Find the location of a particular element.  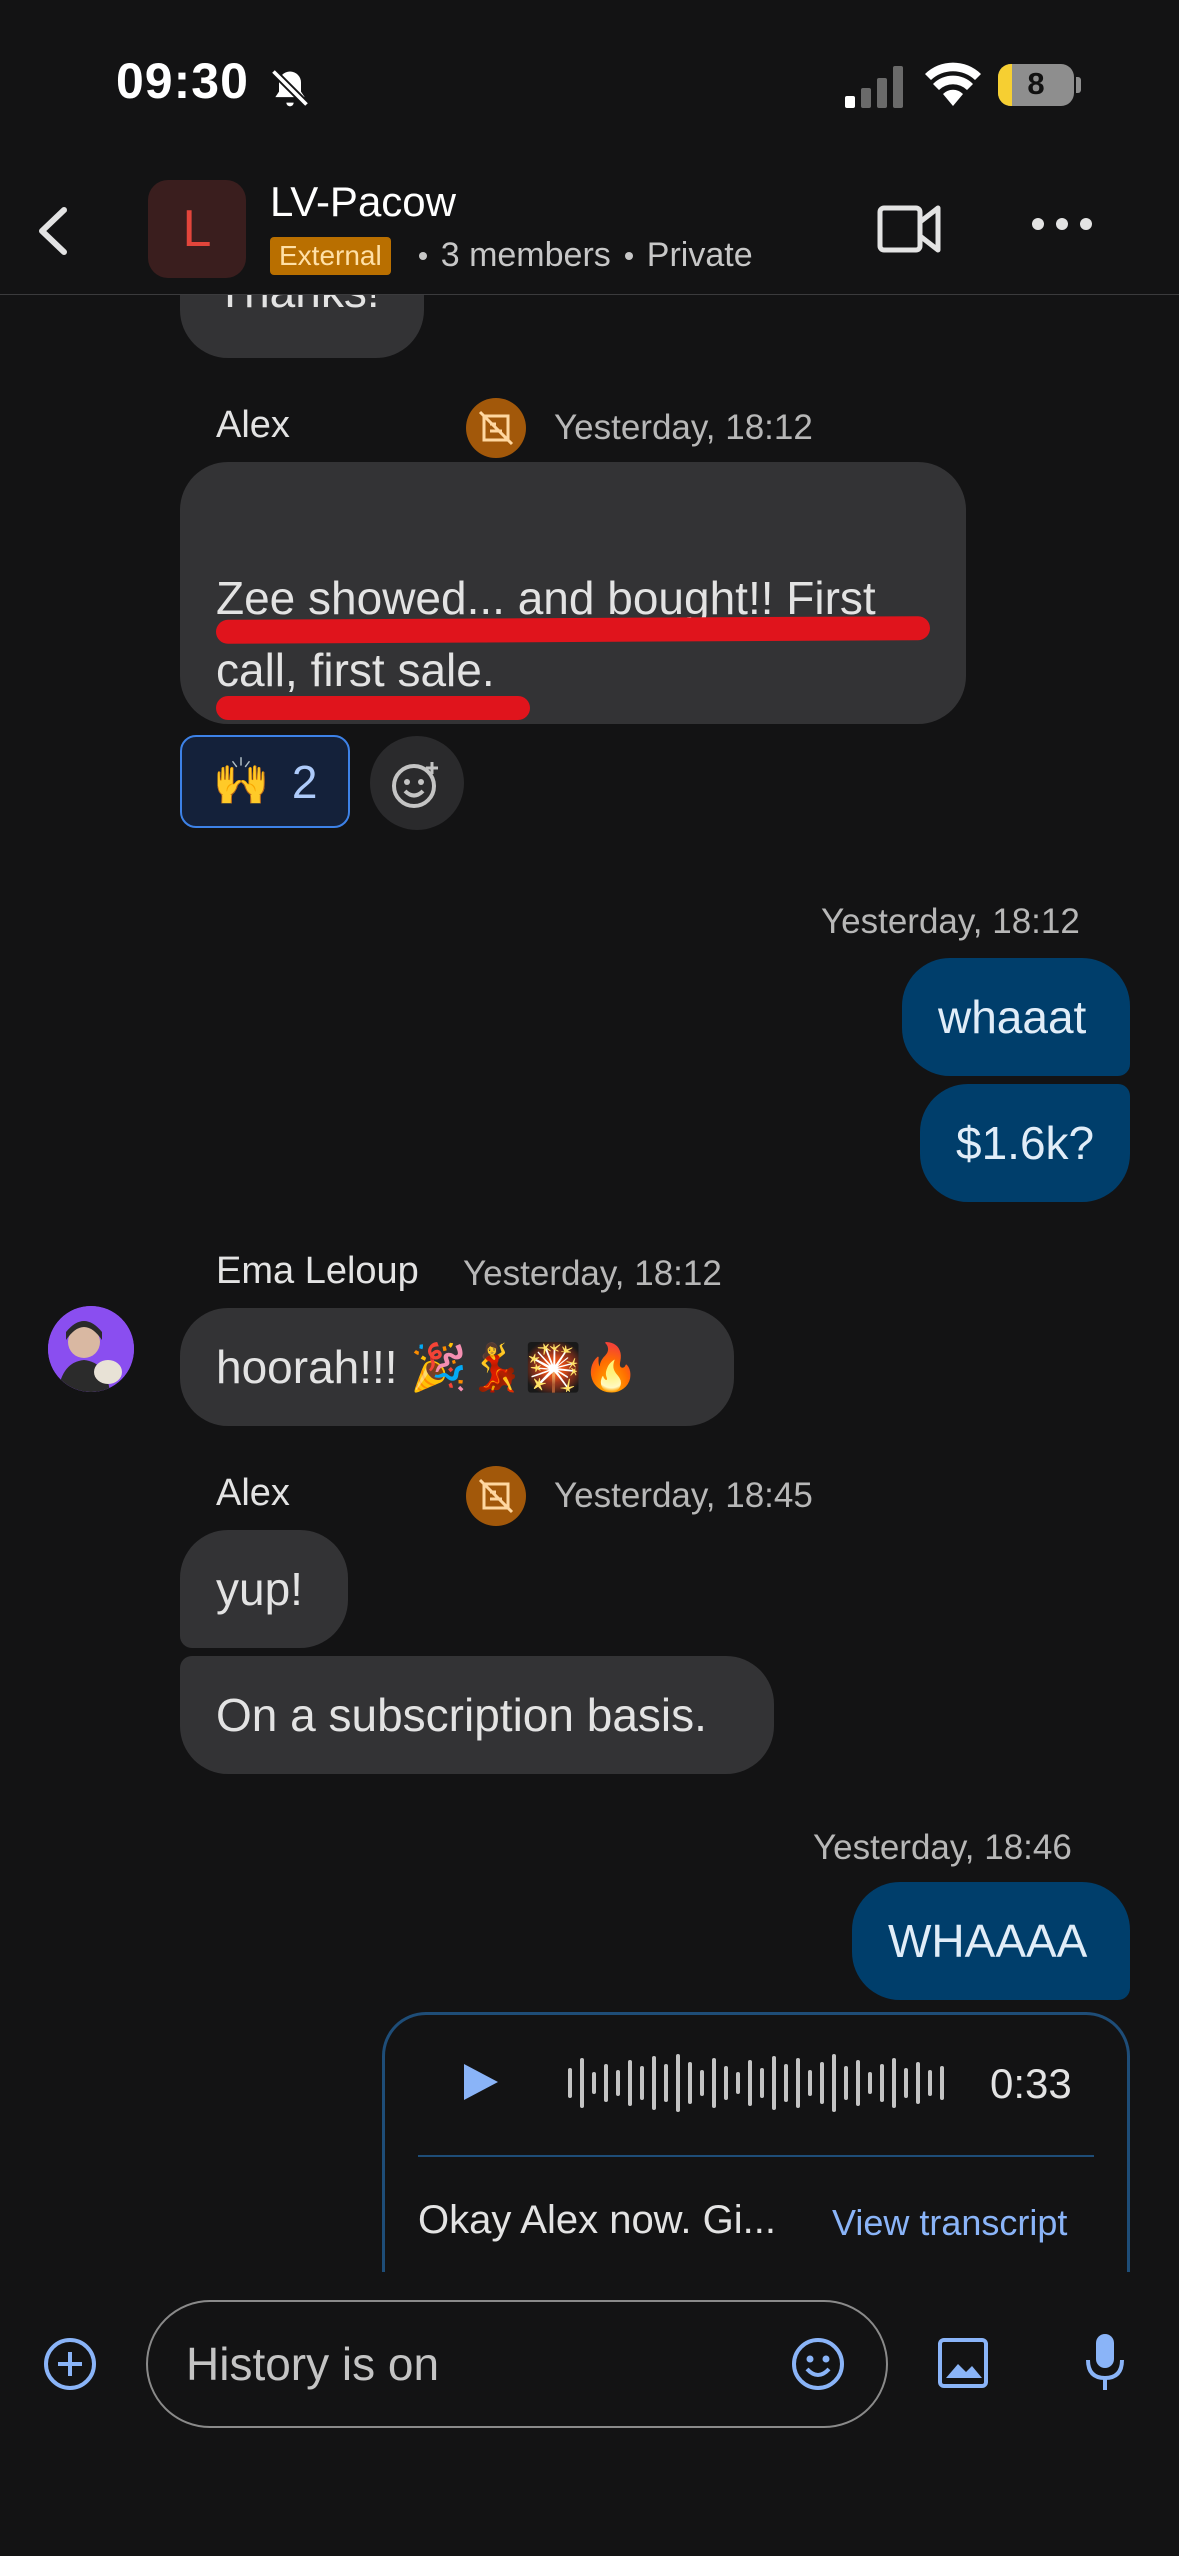

add-icon is located at coordinates (70, 2364).